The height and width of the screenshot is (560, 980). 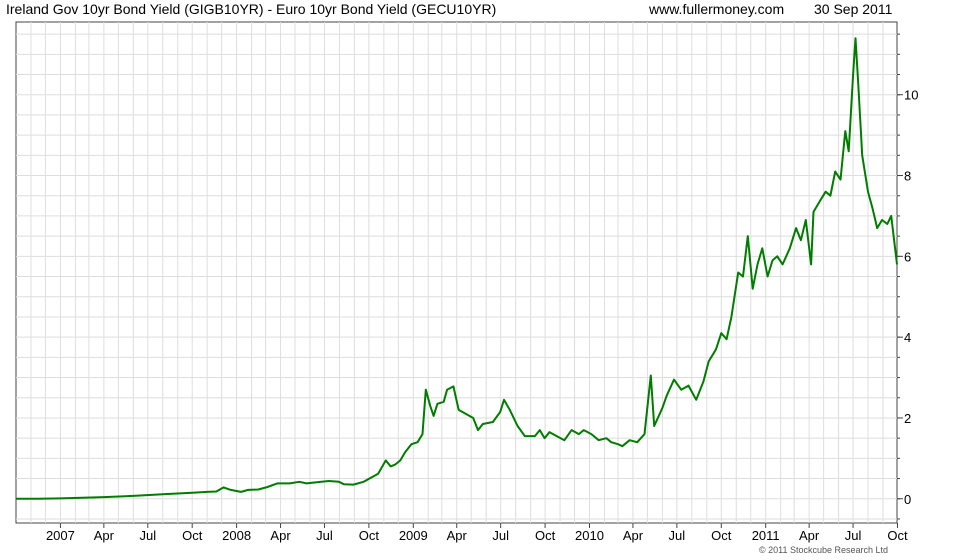 What do you see at coordinates (907, 337) in the screenshot?
I see `y-tick-label: 4` at bounding box center [907, 337].